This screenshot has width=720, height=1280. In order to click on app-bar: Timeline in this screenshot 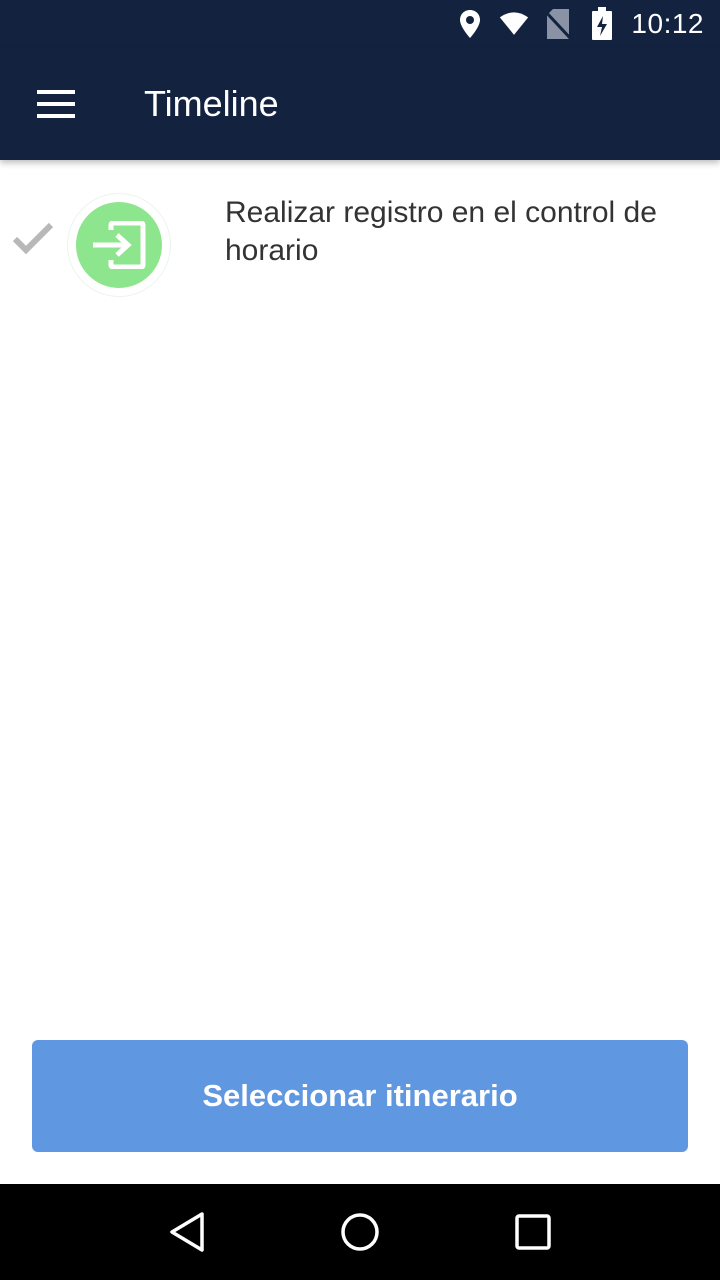, I will do `click(360, 104)`.